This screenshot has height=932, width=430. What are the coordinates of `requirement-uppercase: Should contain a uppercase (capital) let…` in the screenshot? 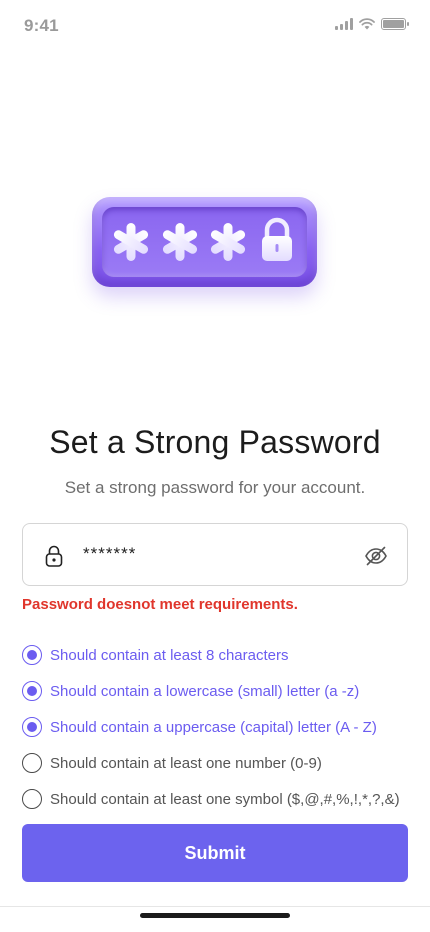 It's located at (222, 727).